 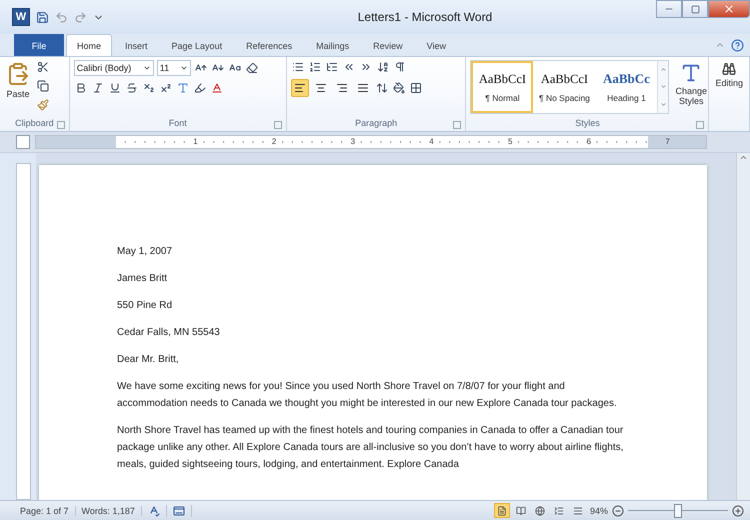 I want to click on sort-icon, so click(x=383, y=67).